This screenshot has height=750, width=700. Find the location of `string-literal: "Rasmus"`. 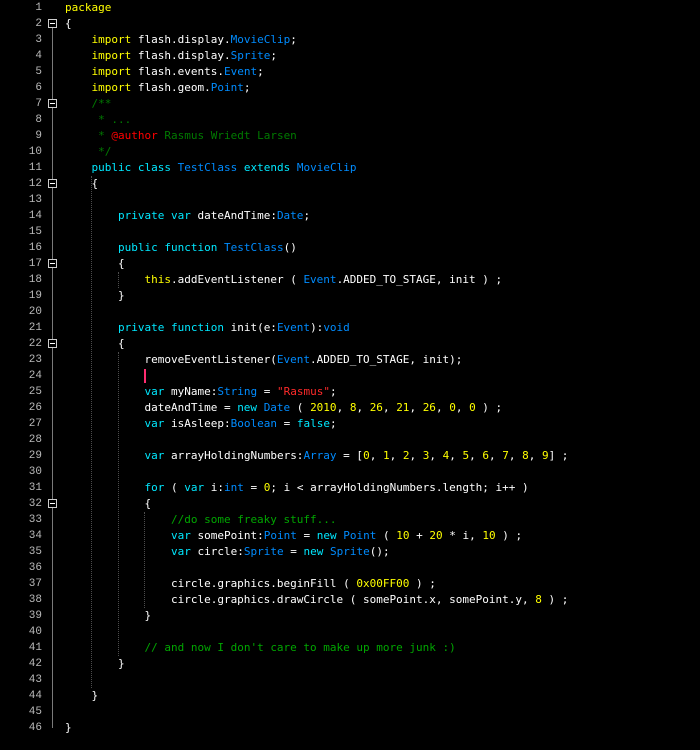

string-literal: "Rasmus" is located at coordinates (303, 391).